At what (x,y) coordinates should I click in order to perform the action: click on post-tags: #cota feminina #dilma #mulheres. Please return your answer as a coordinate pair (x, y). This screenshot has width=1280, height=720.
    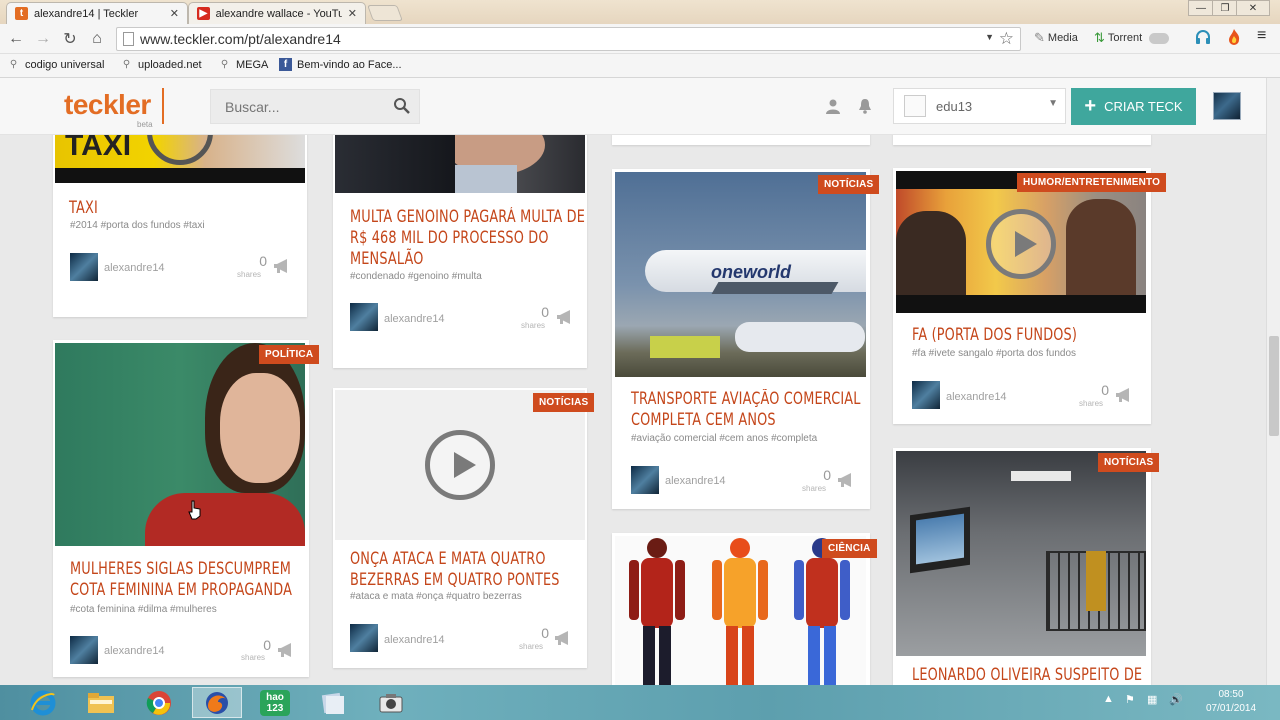
    Looking at the image, I should click on (143, 609).